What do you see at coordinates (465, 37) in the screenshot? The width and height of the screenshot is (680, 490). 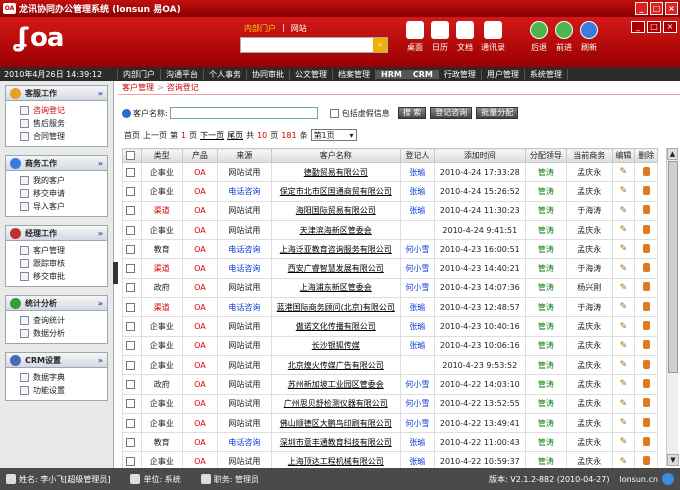 I see `document-button: 文档` at bounding box center [465, 37].